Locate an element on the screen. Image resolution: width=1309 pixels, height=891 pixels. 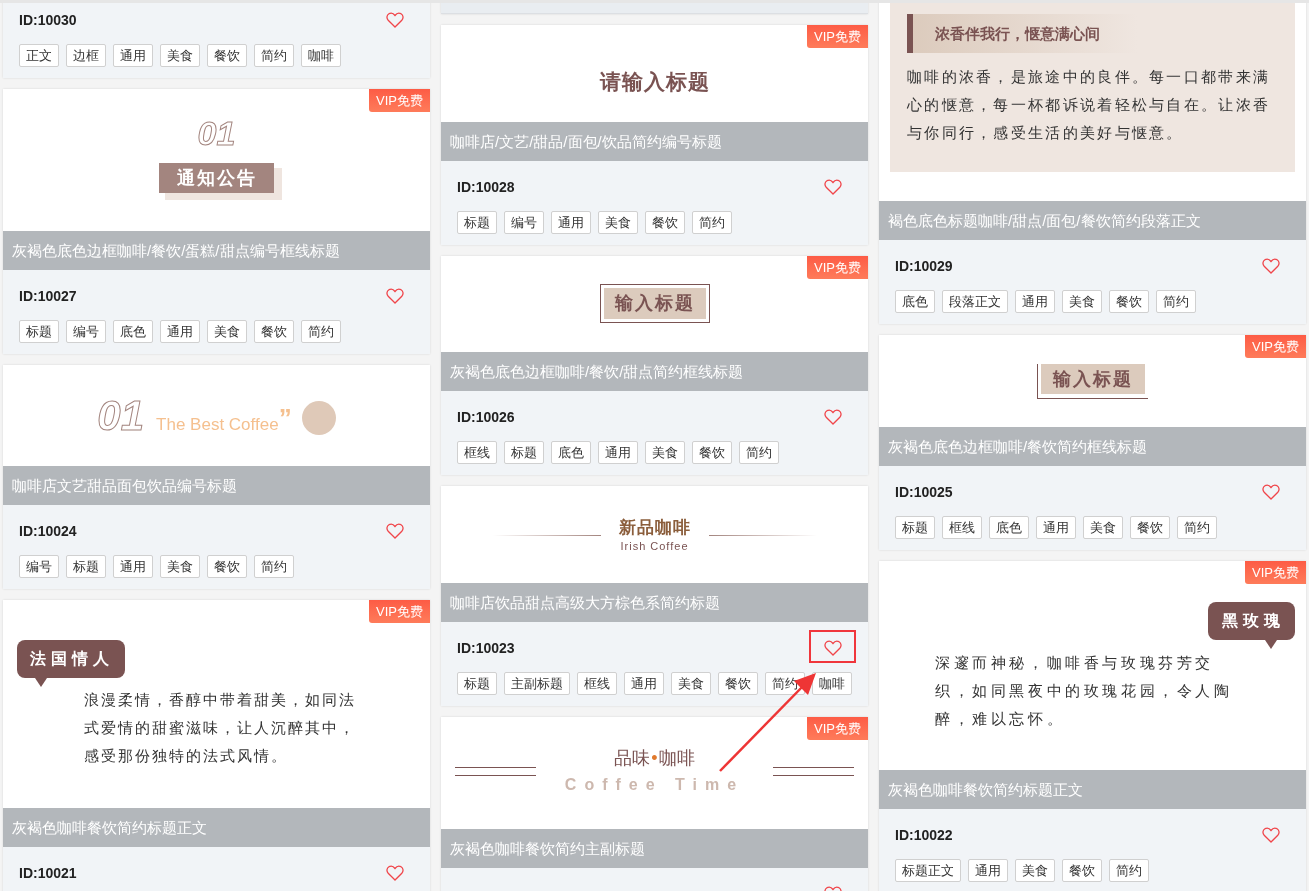
tag: 标题正文 is located at coordinates (928, 870).